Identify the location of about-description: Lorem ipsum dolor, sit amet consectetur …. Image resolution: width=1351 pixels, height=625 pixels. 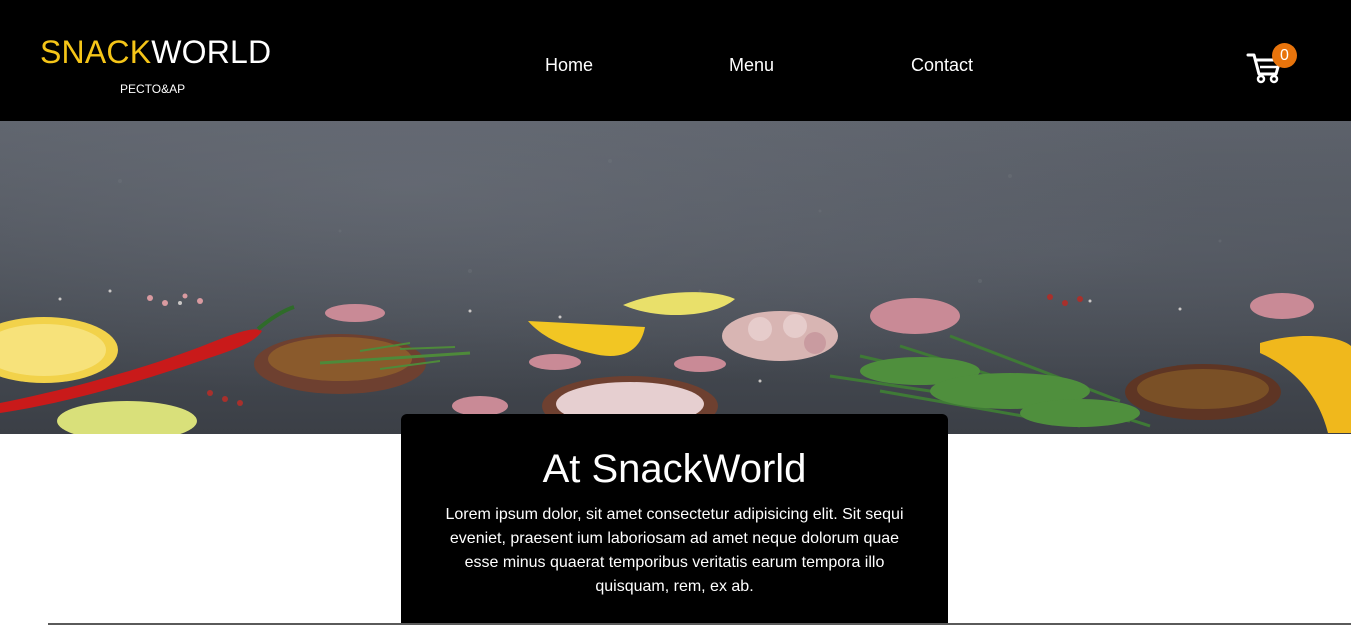
(674, 550).